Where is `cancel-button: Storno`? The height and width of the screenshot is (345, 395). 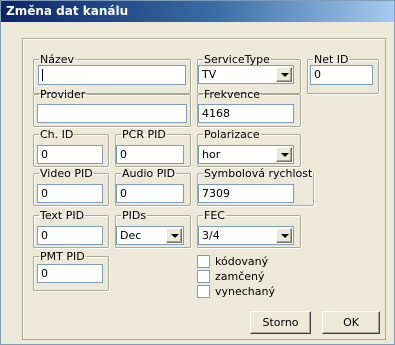 cancel-button: Storno is located at coordinates (280, 322).